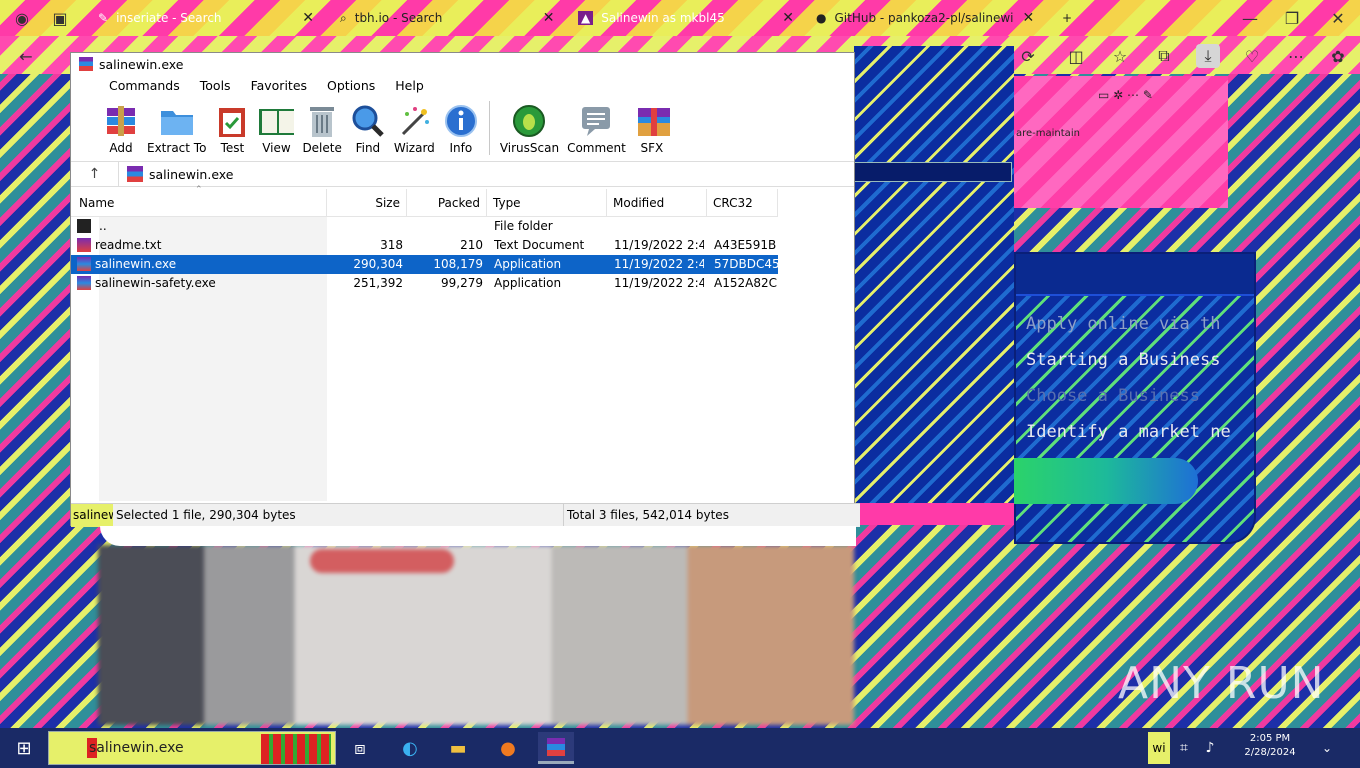 Image resolution: width=1360 pixels, height=768 pixels. I want to click on cell-crc32: 57DBDC45, so click(746, 264).